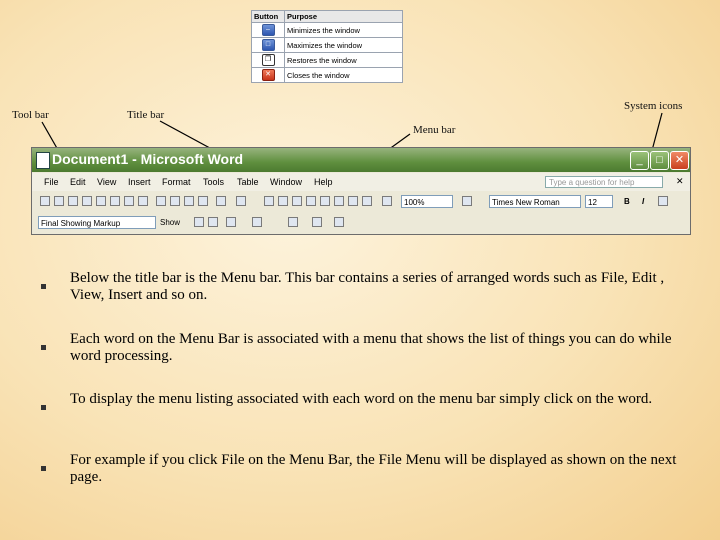 Image resolution: width=720 pixels, height=540 pixels. I want to click on previous-change-icon, so click(199, 222).